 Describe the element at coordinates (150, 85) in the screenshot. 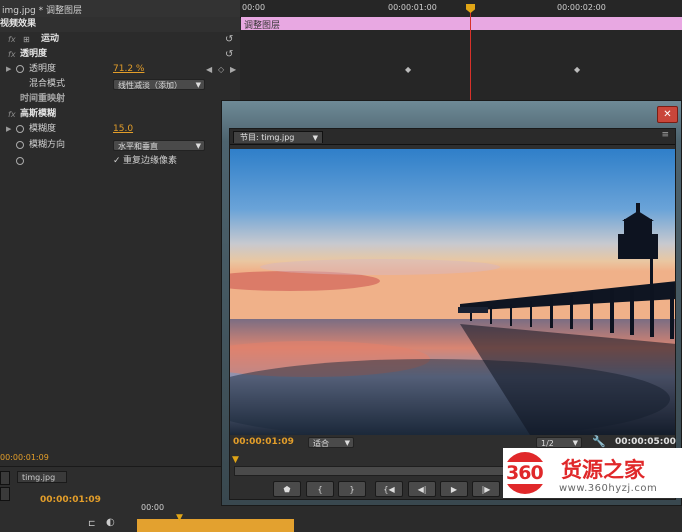

I see `blend-mode-value: 线性减淡（添加）` at that location.